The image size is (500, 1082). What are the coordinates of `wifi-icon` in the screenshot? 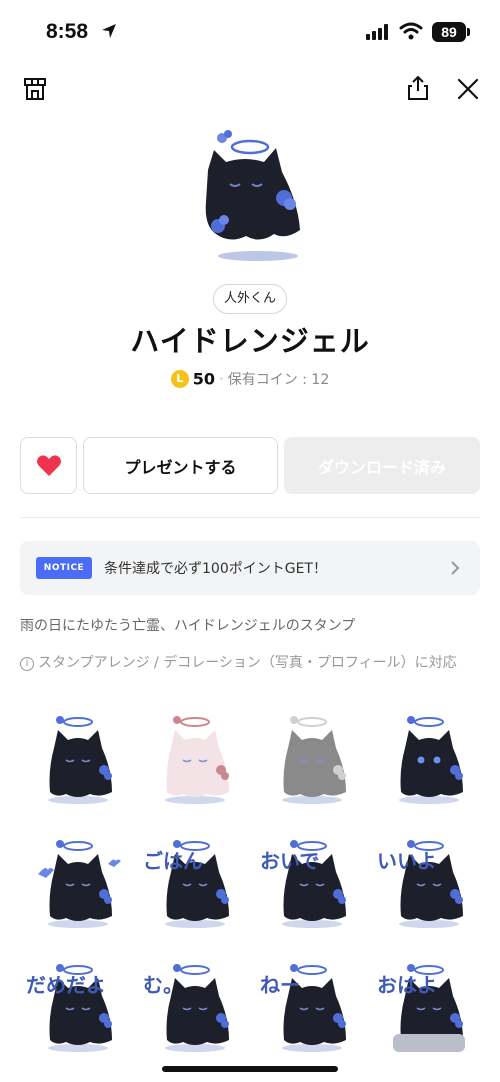 It's located at (411, 31).